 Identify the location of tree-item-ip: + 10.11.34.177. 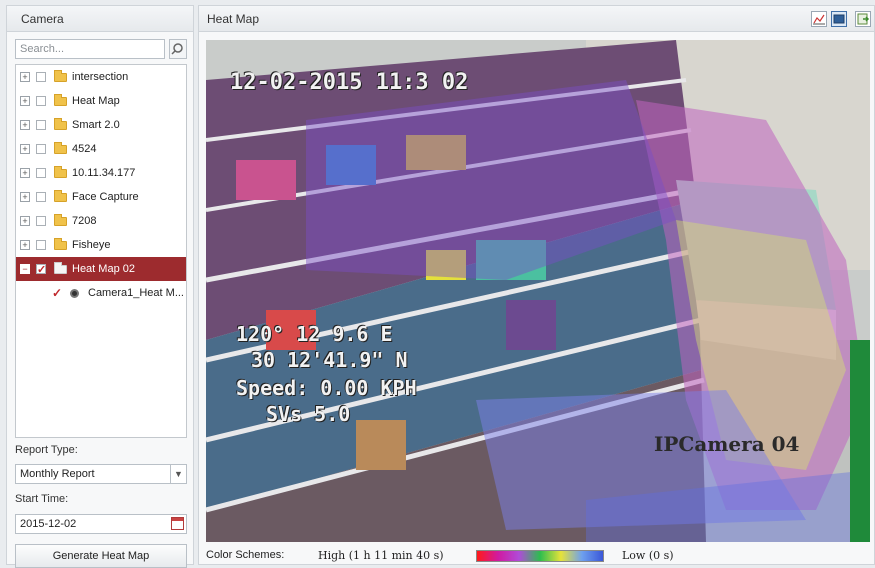
(101, 173).